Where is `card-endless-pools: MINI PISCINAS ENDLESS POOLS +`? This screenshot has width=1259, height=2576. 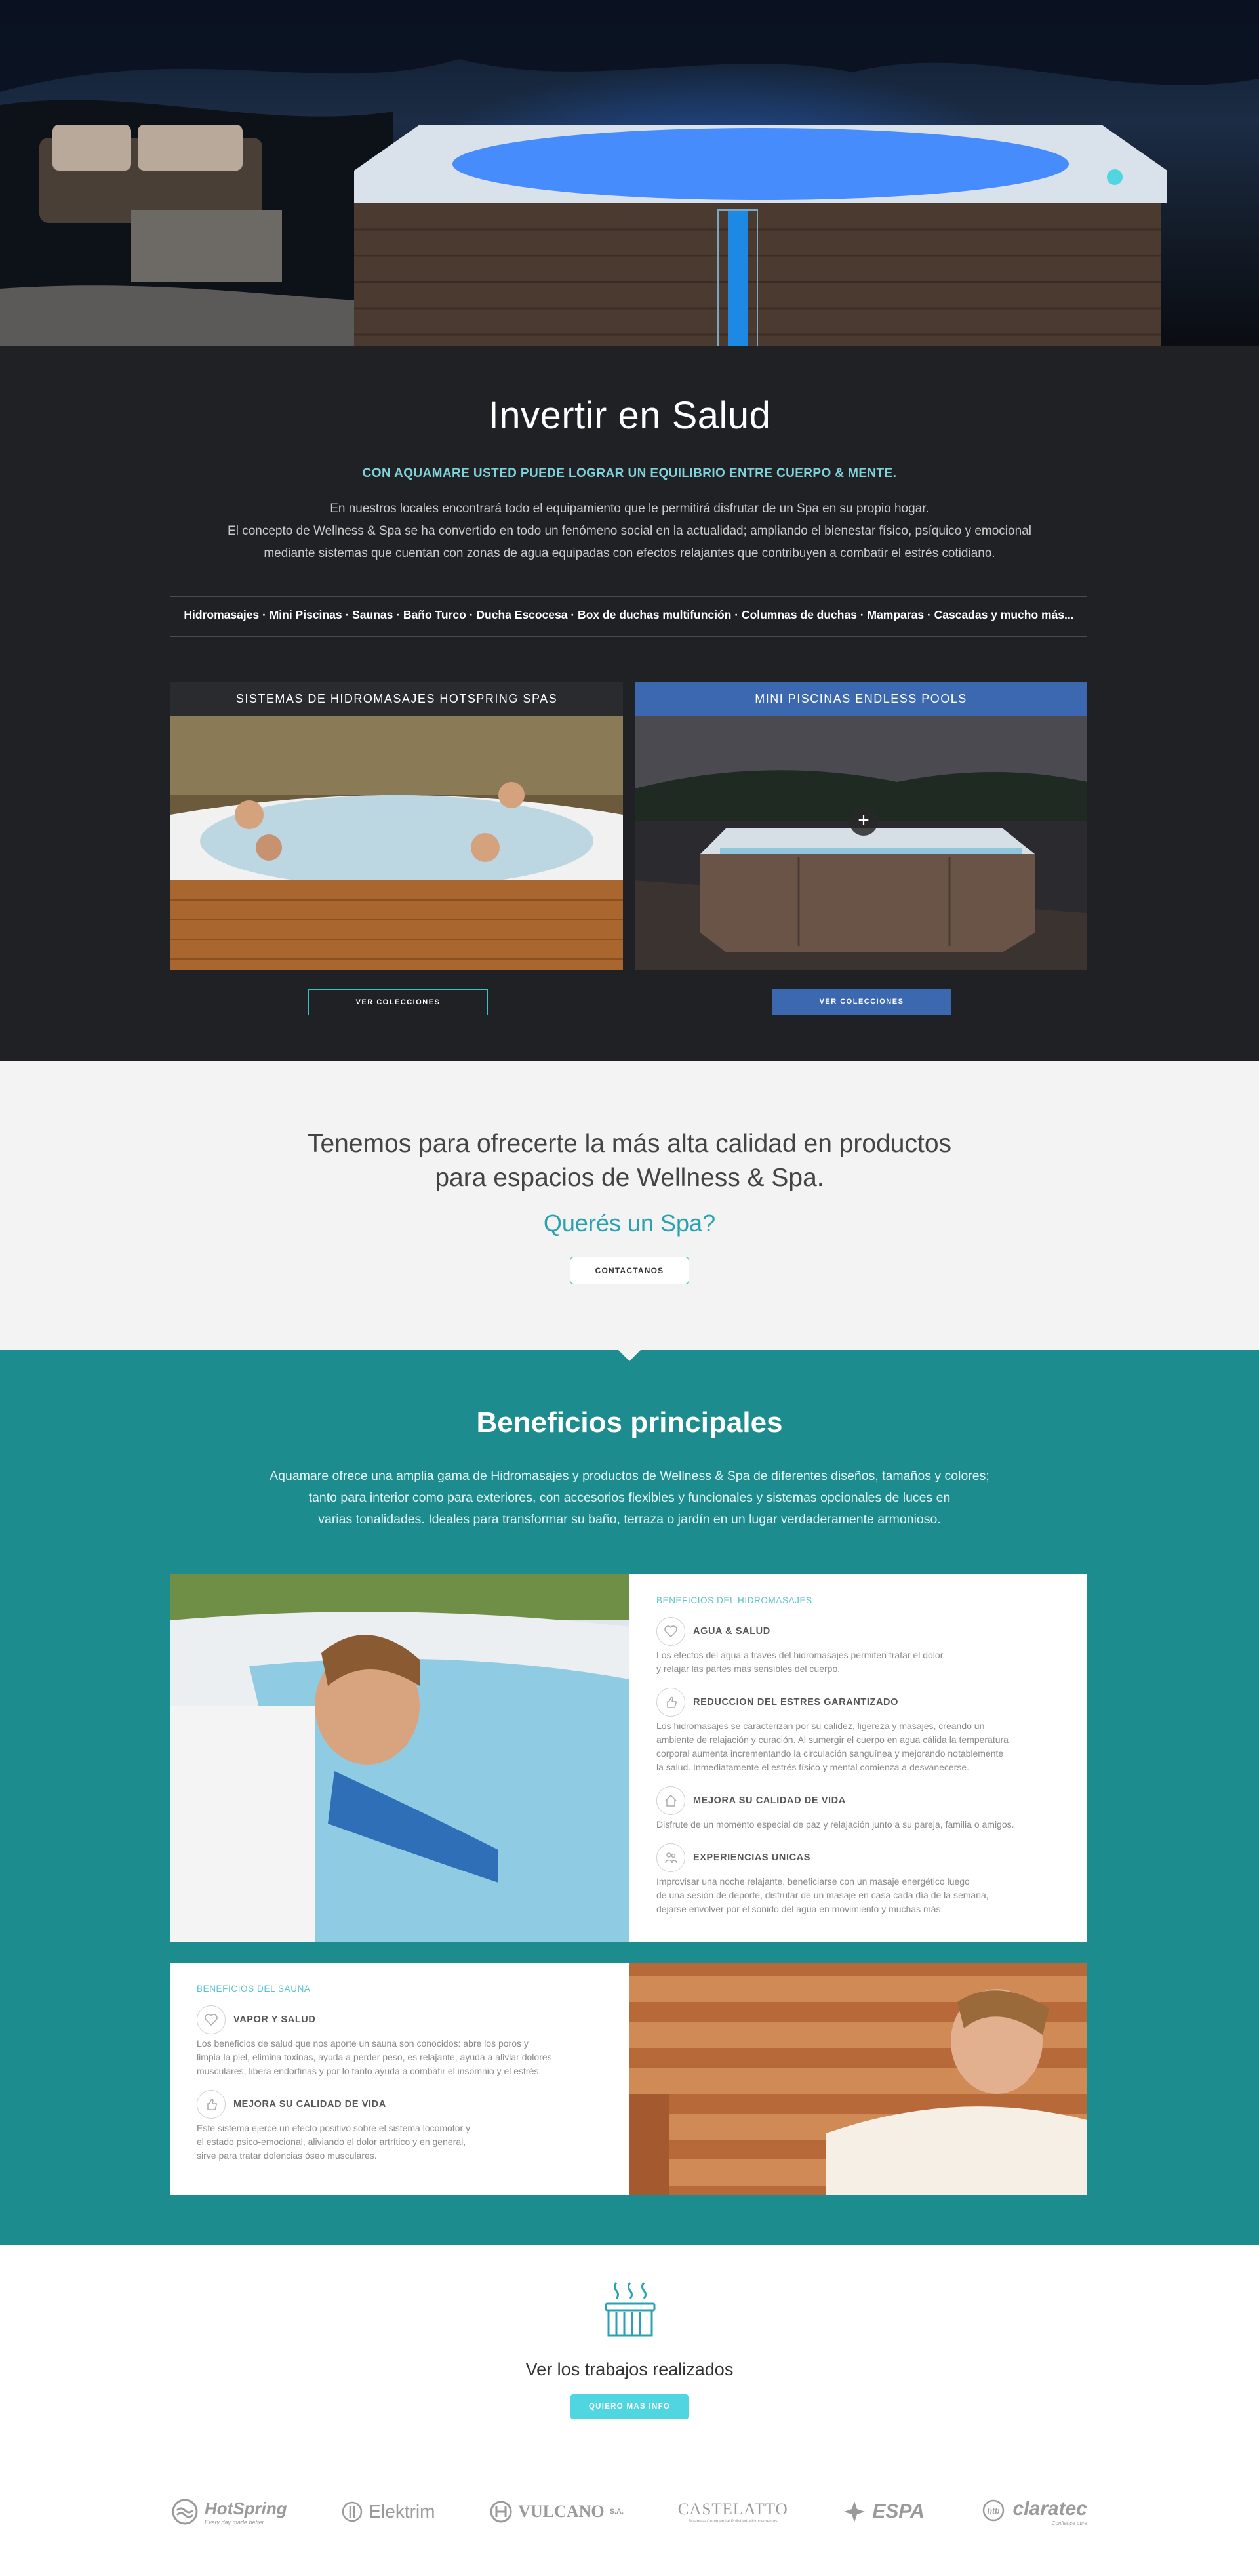
card-endless-pools: MINI PISCINAS ENDLESS POOLS + is located at coordinates (861, 826).